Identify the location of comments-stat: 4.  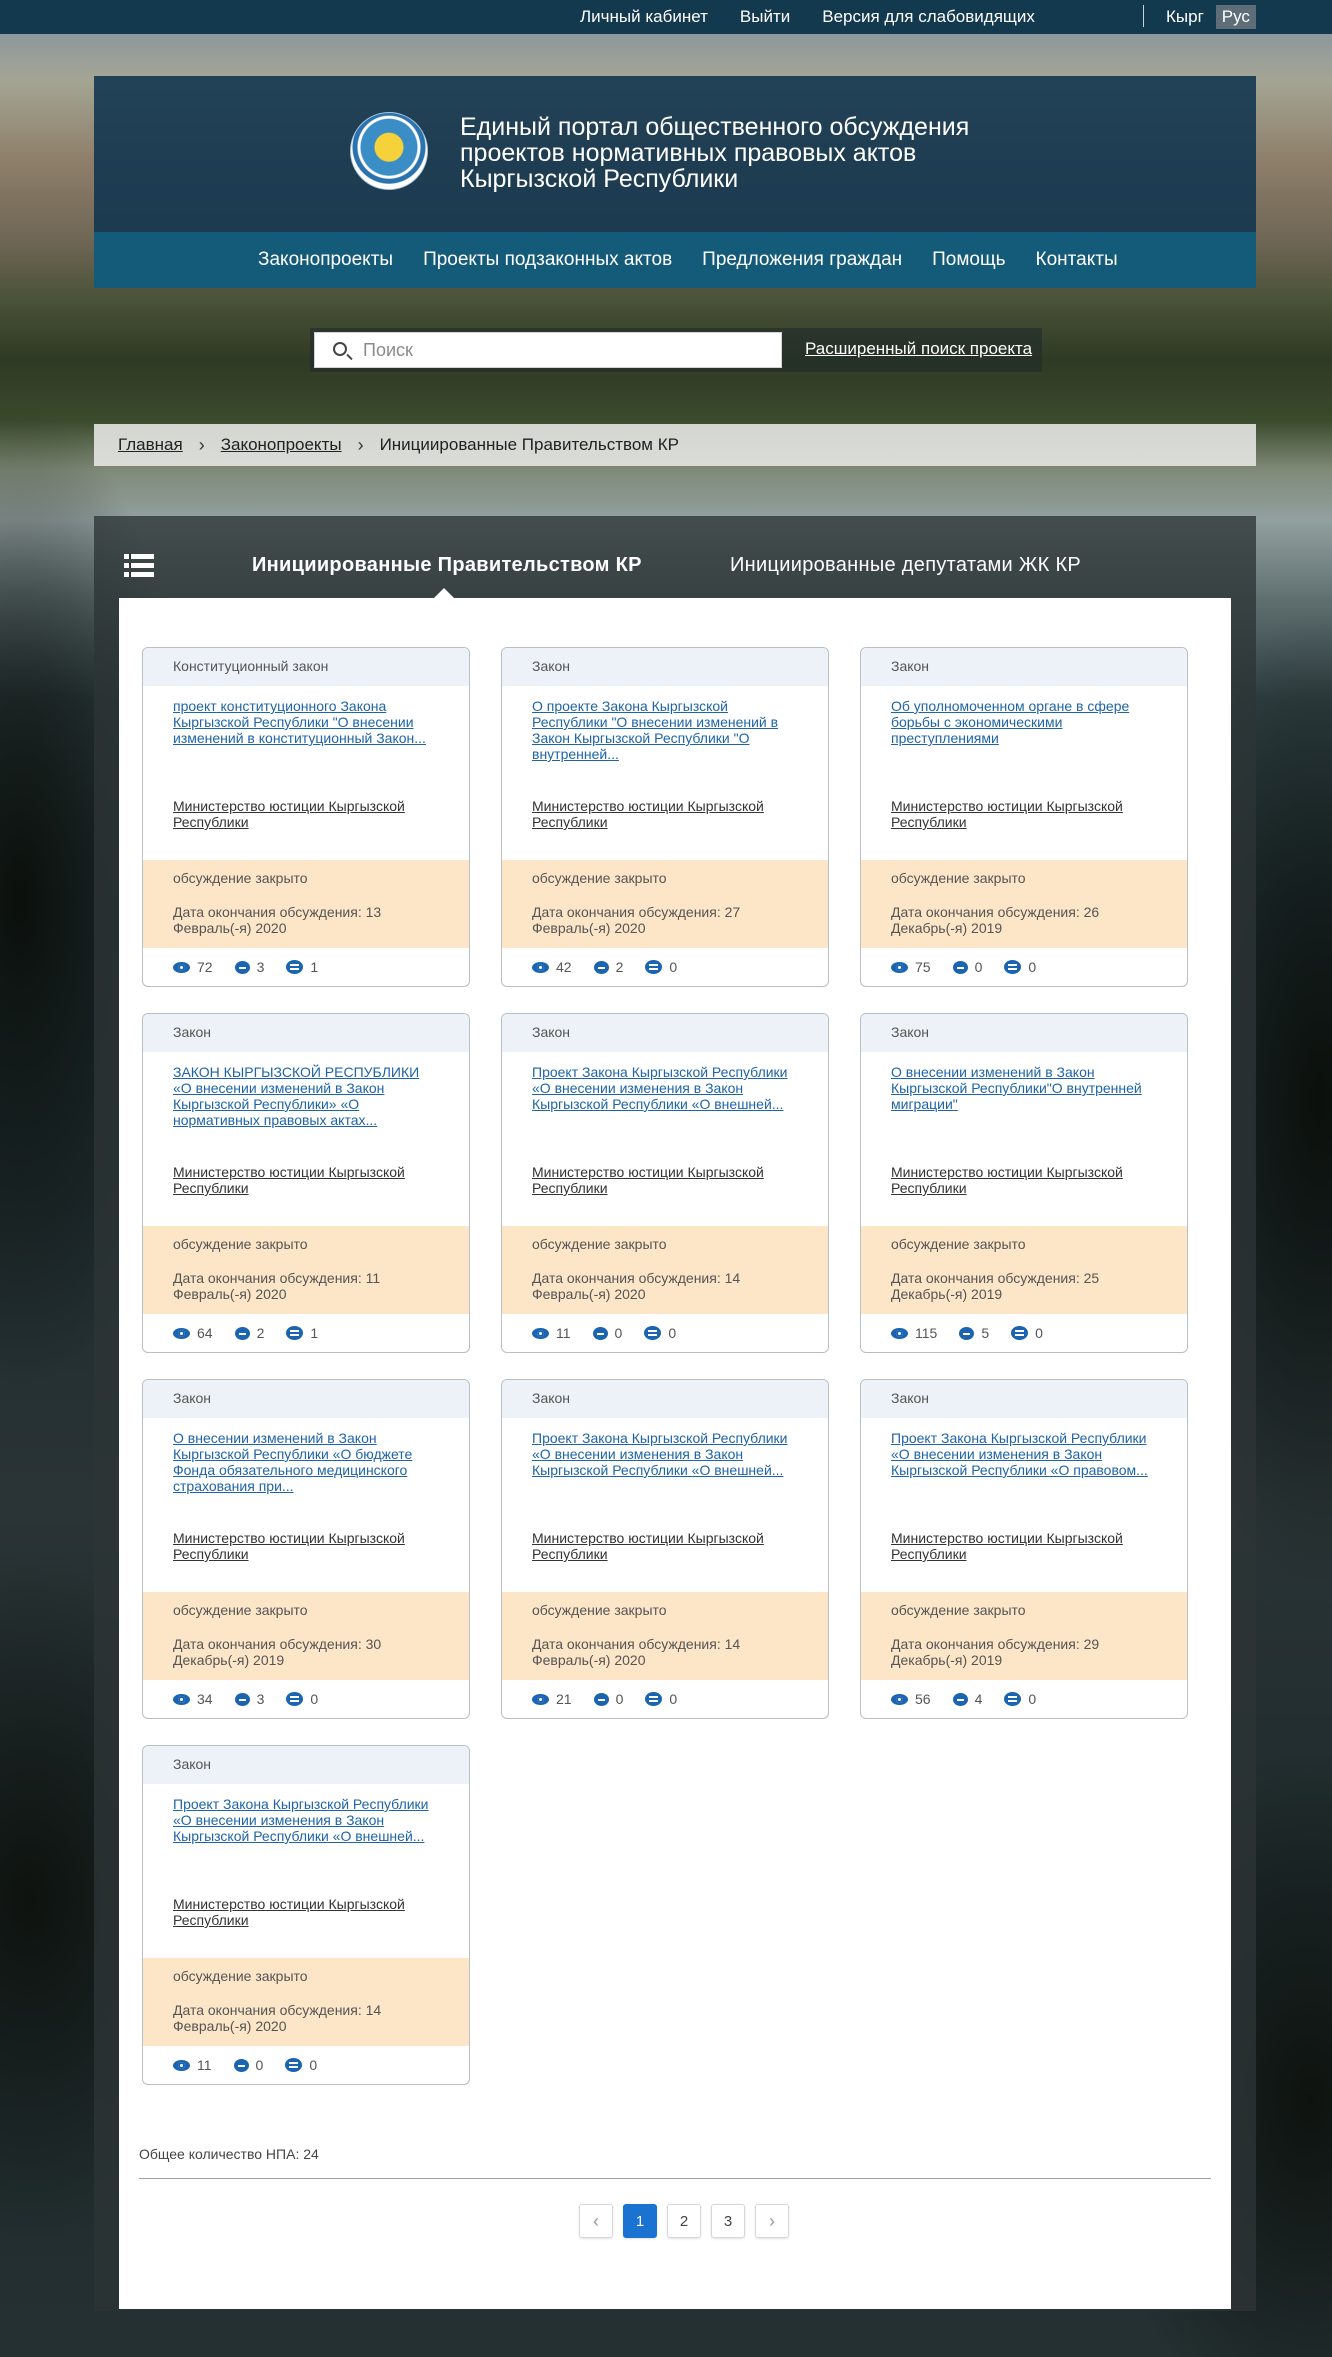
(967, 1699).